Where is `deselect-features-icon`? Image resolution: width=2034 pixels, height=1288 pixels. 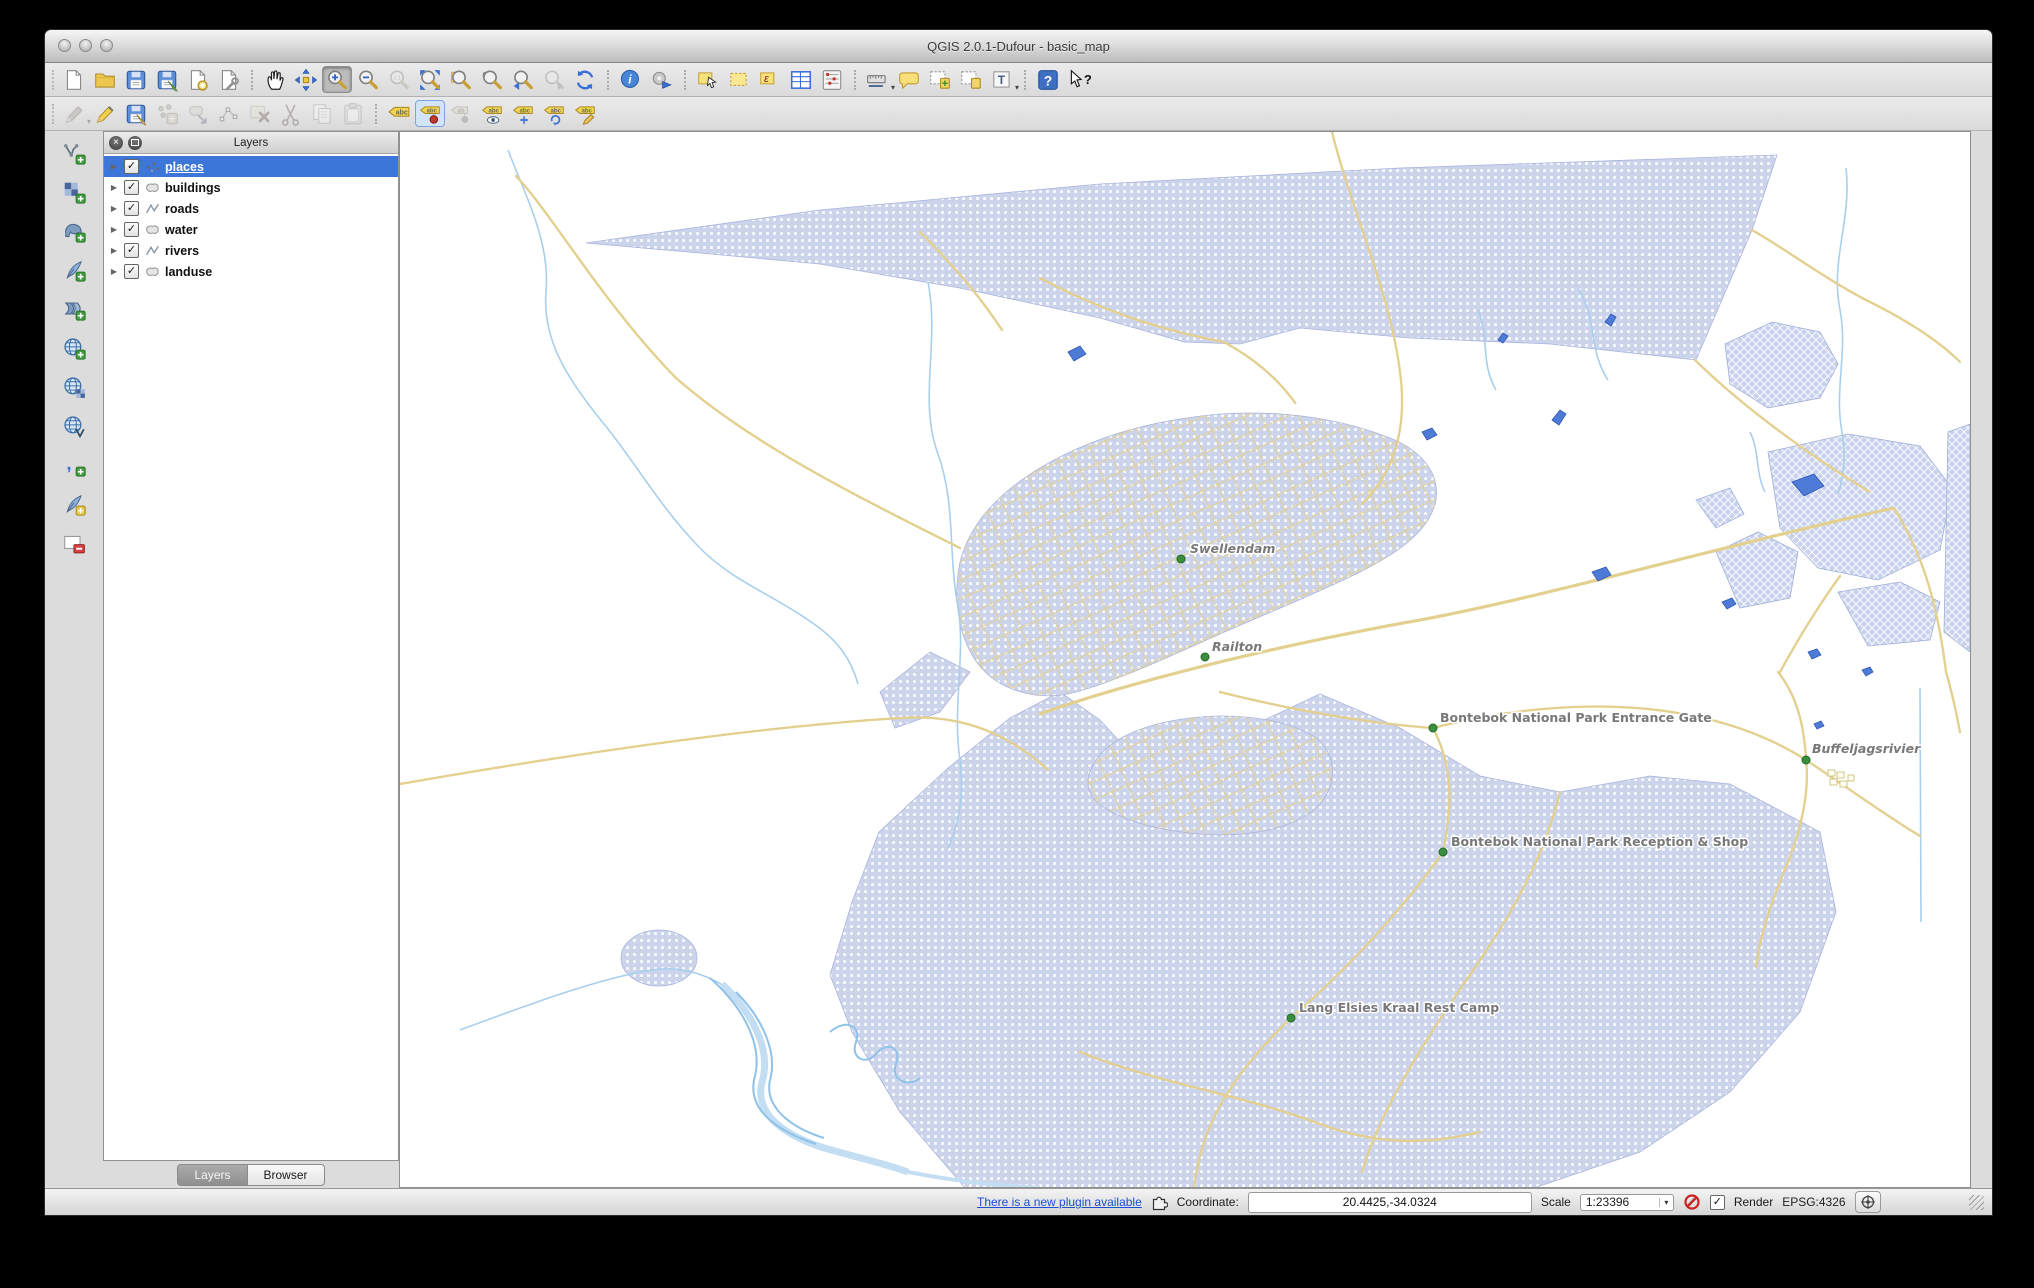 deselect-features-icon is located at coordinates (739, 79).